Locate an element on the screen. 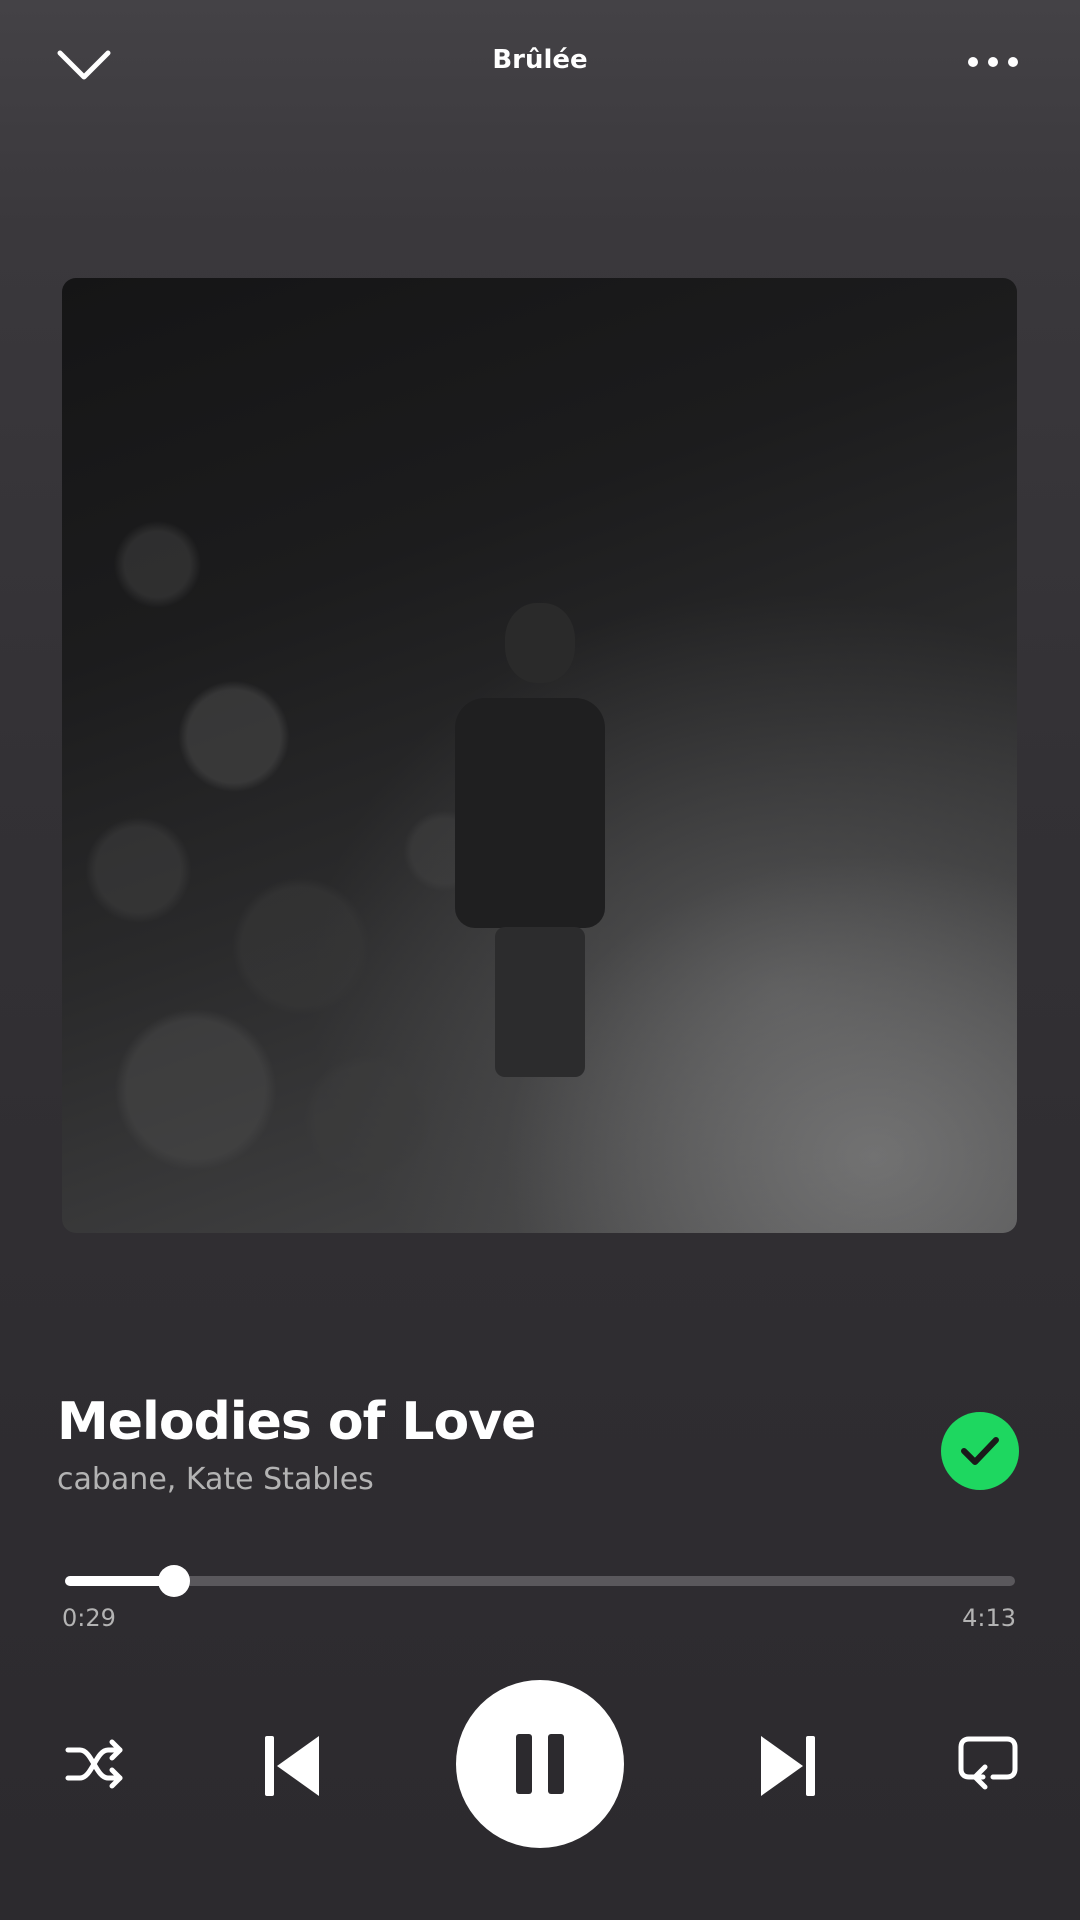 This screenshot has width=1080, height=1920. progress-bar is located at coordinates (540, 1581).